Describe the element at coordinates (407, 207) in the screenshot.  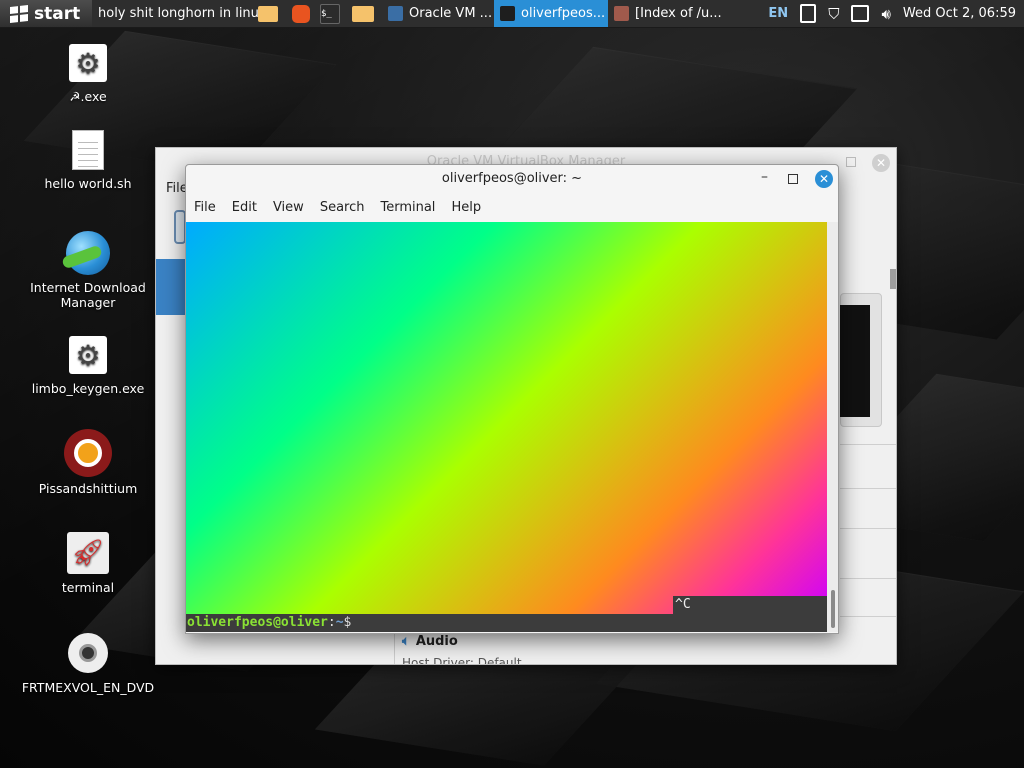
I see `menu-terminal: Terminal` at that location.